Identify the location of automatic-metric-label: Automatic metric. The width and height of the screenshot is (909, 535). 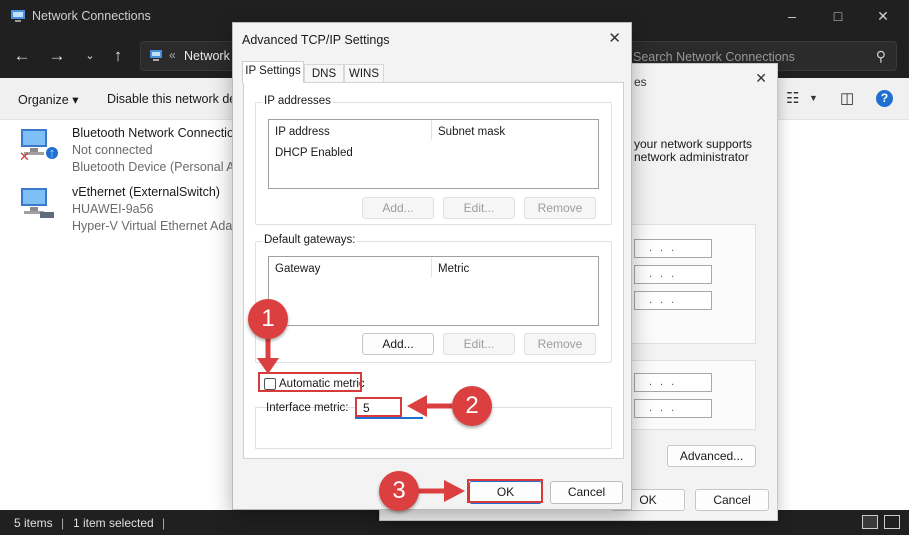
(322, 384).